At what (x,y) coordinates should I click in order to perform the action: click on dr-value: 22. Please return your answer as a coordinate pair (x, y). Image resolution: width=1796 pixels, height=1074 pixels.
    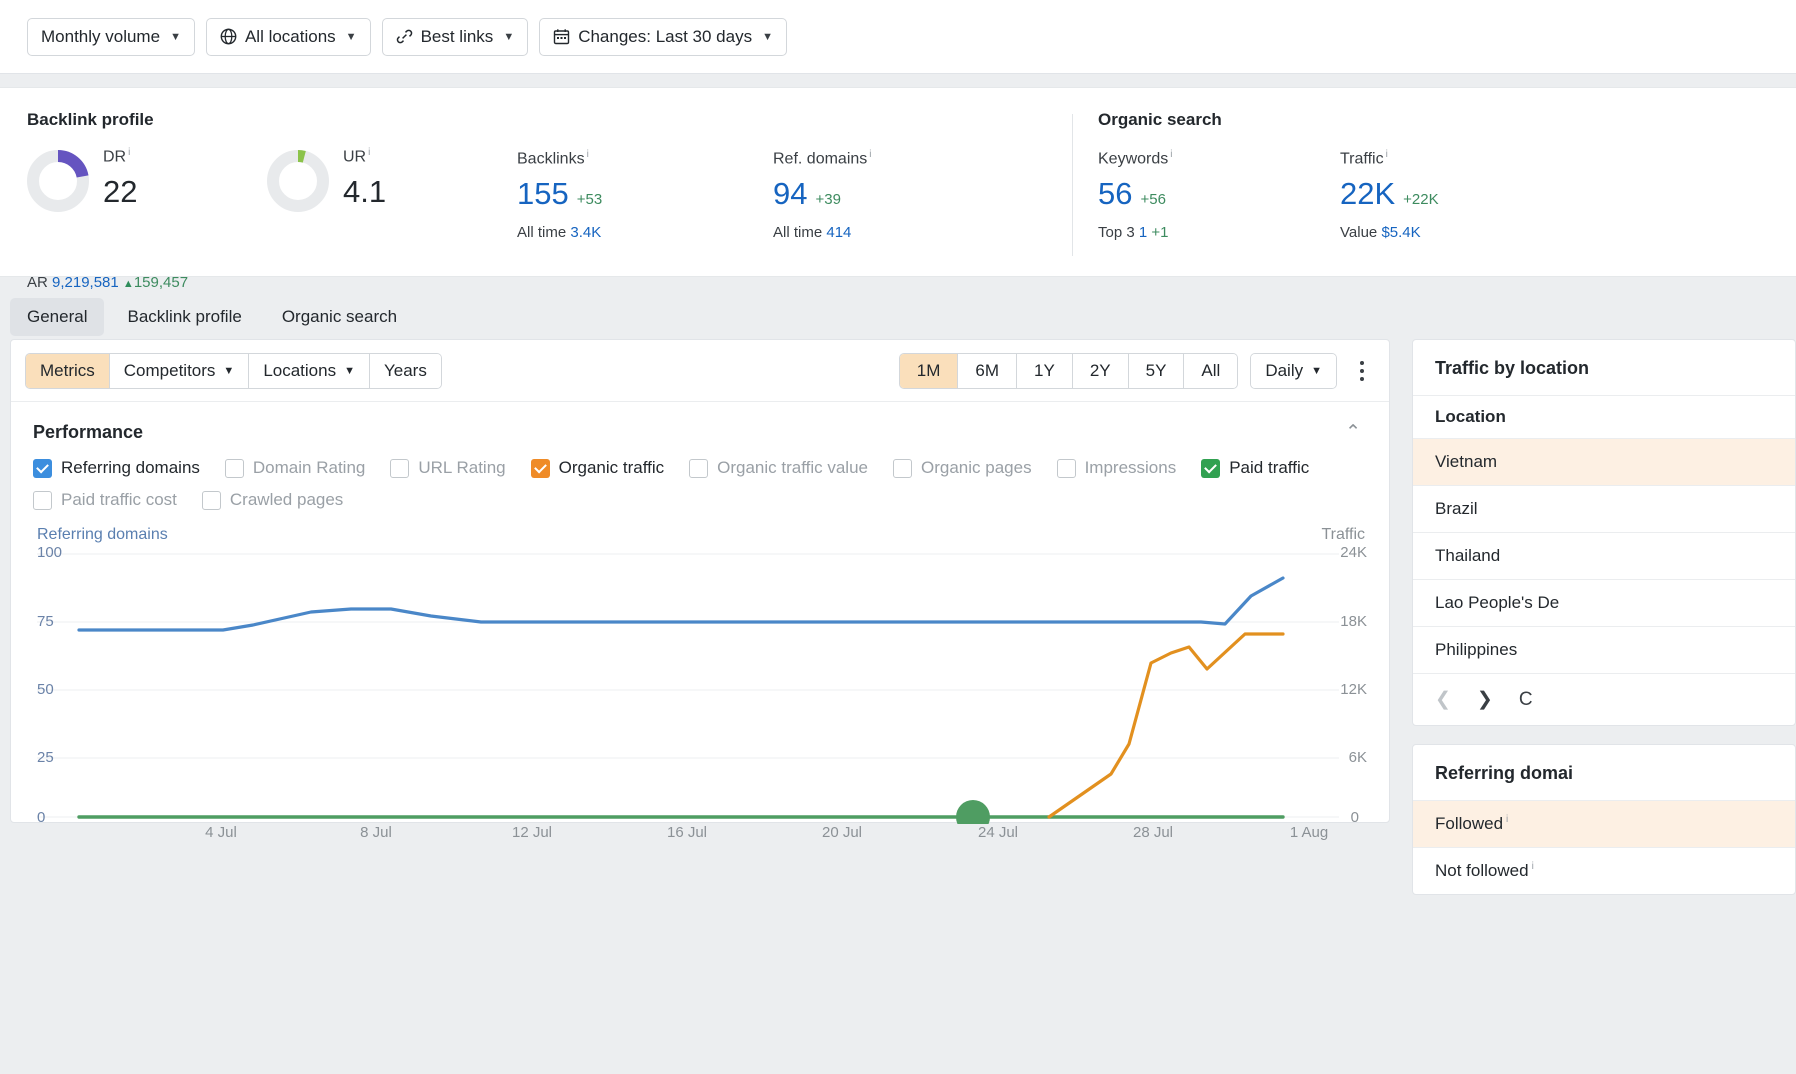
    Looking at the image, I should click on (120, 192).